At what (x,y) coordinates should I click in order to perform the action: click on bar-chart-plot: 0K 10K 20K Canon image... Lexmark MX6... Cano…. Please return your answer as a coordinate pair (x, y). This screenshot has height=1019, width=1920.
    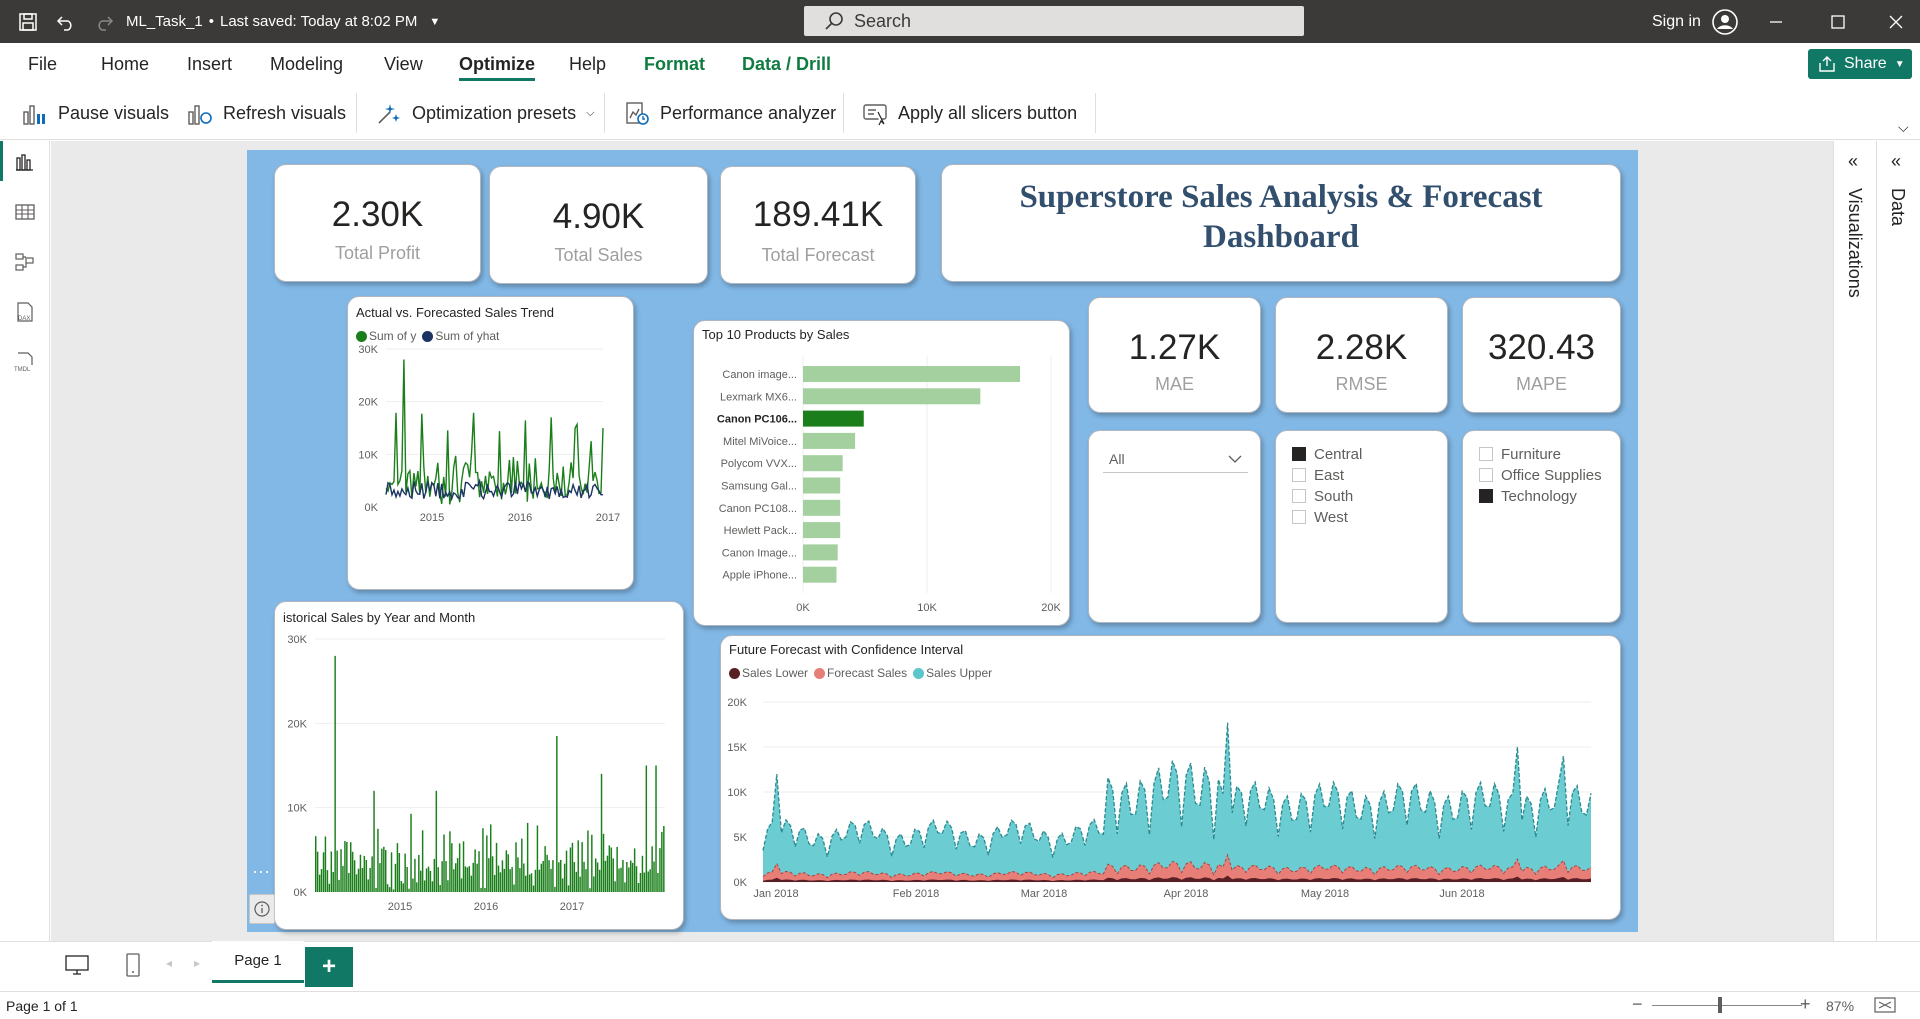
    Looking at the image, I should click on (889, 485).